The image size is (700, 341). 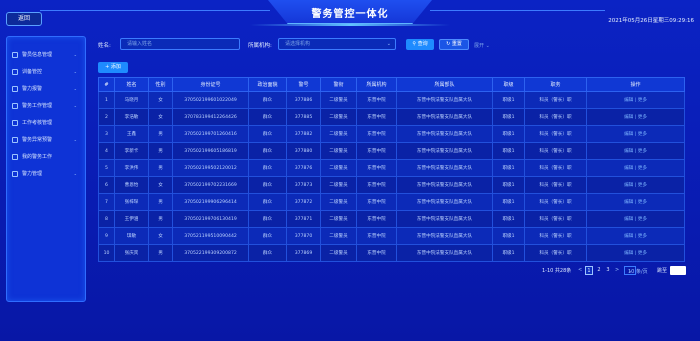 What do you see at coordinates (580, 270) in the screenshot?
I see `prev-page-button: <` at bounding box center [580, 270].